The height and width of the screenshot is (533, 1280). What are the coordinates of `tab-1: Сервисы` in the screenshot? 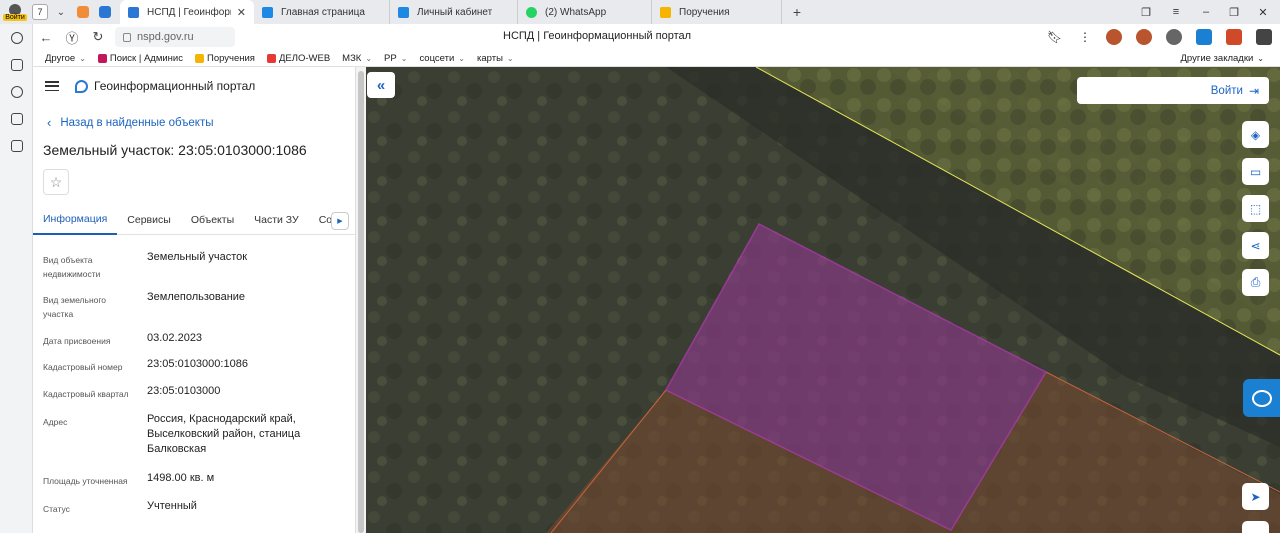 It's located at (149, 220).